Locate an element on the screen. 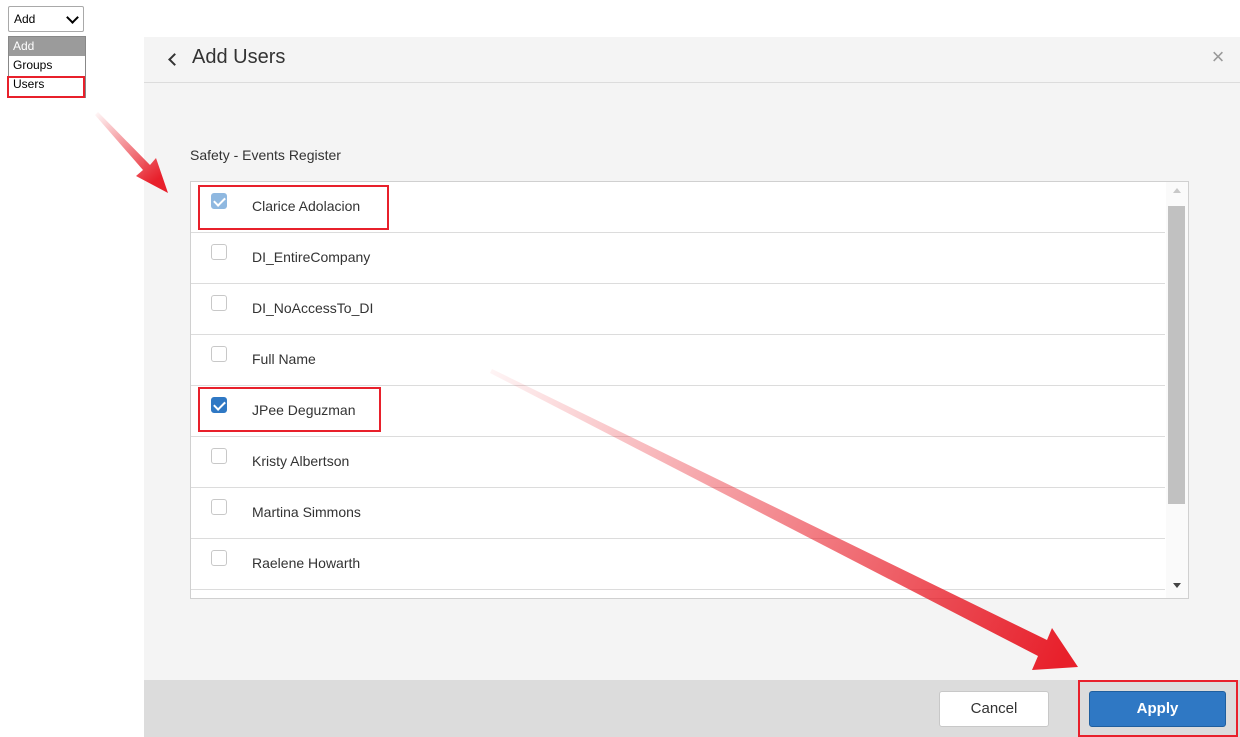  add-select: Add is located at coordinates (46, 19).